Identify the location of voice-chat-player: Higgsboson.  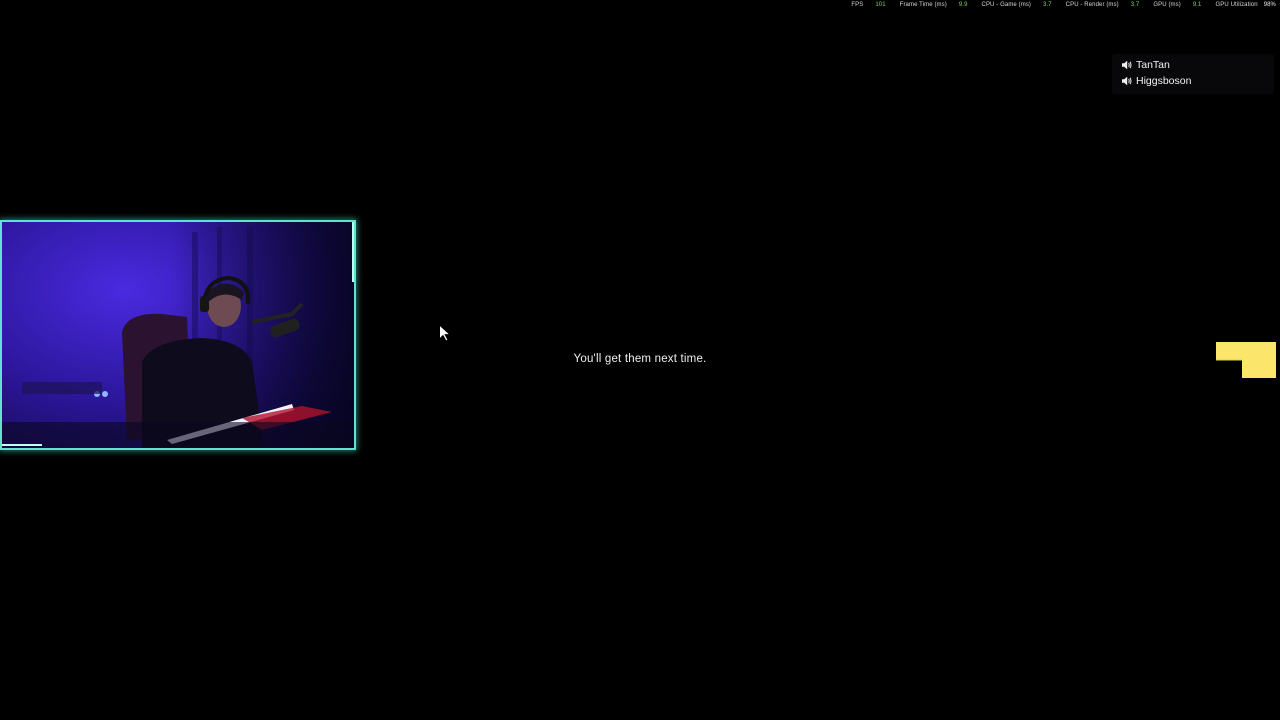
(1156, 81).